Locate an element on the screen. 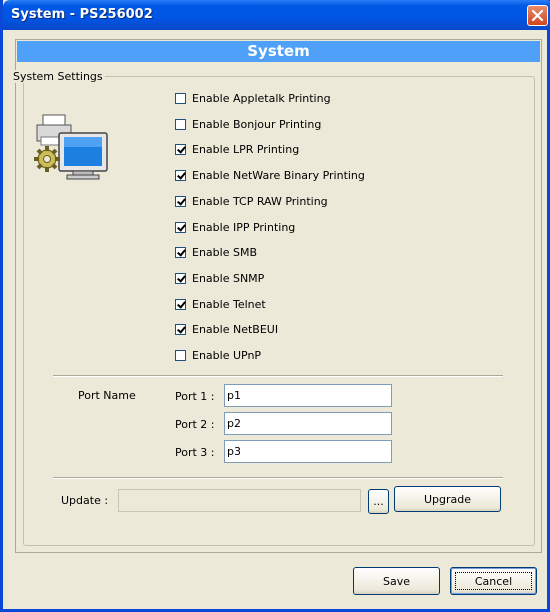 The width and height of the screenshot is (550, 612). cancel-button-label: Cancel is located at coordinates (493, 581).